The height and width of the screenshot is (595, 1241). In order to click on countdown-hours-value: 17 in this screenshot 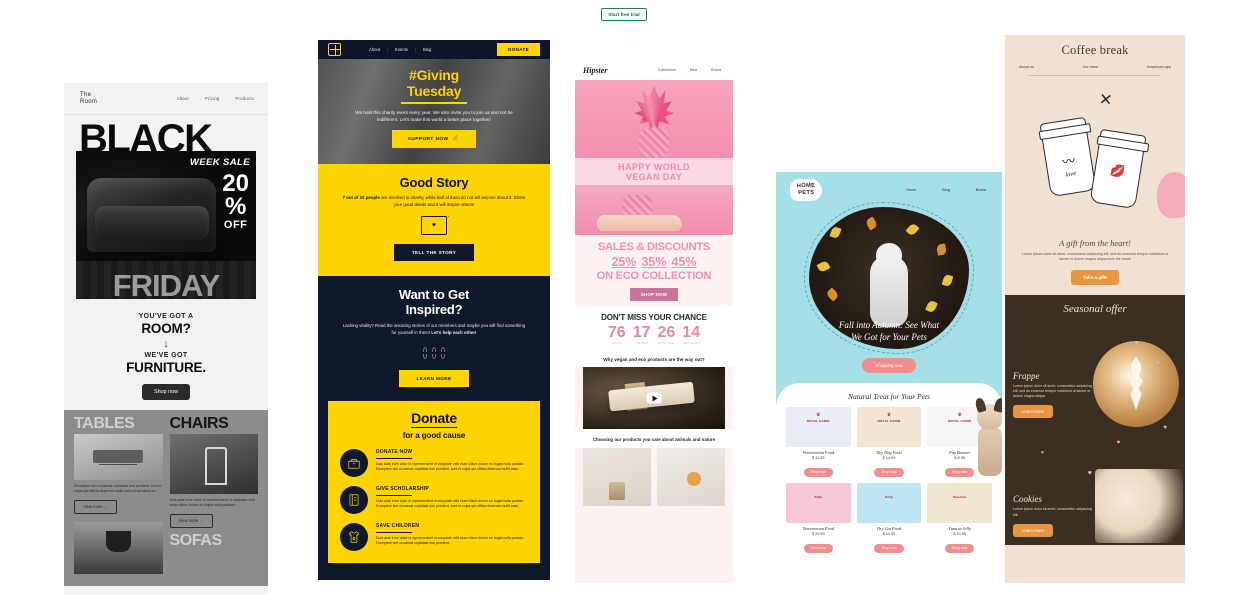, I will do `click(641, 332)`.